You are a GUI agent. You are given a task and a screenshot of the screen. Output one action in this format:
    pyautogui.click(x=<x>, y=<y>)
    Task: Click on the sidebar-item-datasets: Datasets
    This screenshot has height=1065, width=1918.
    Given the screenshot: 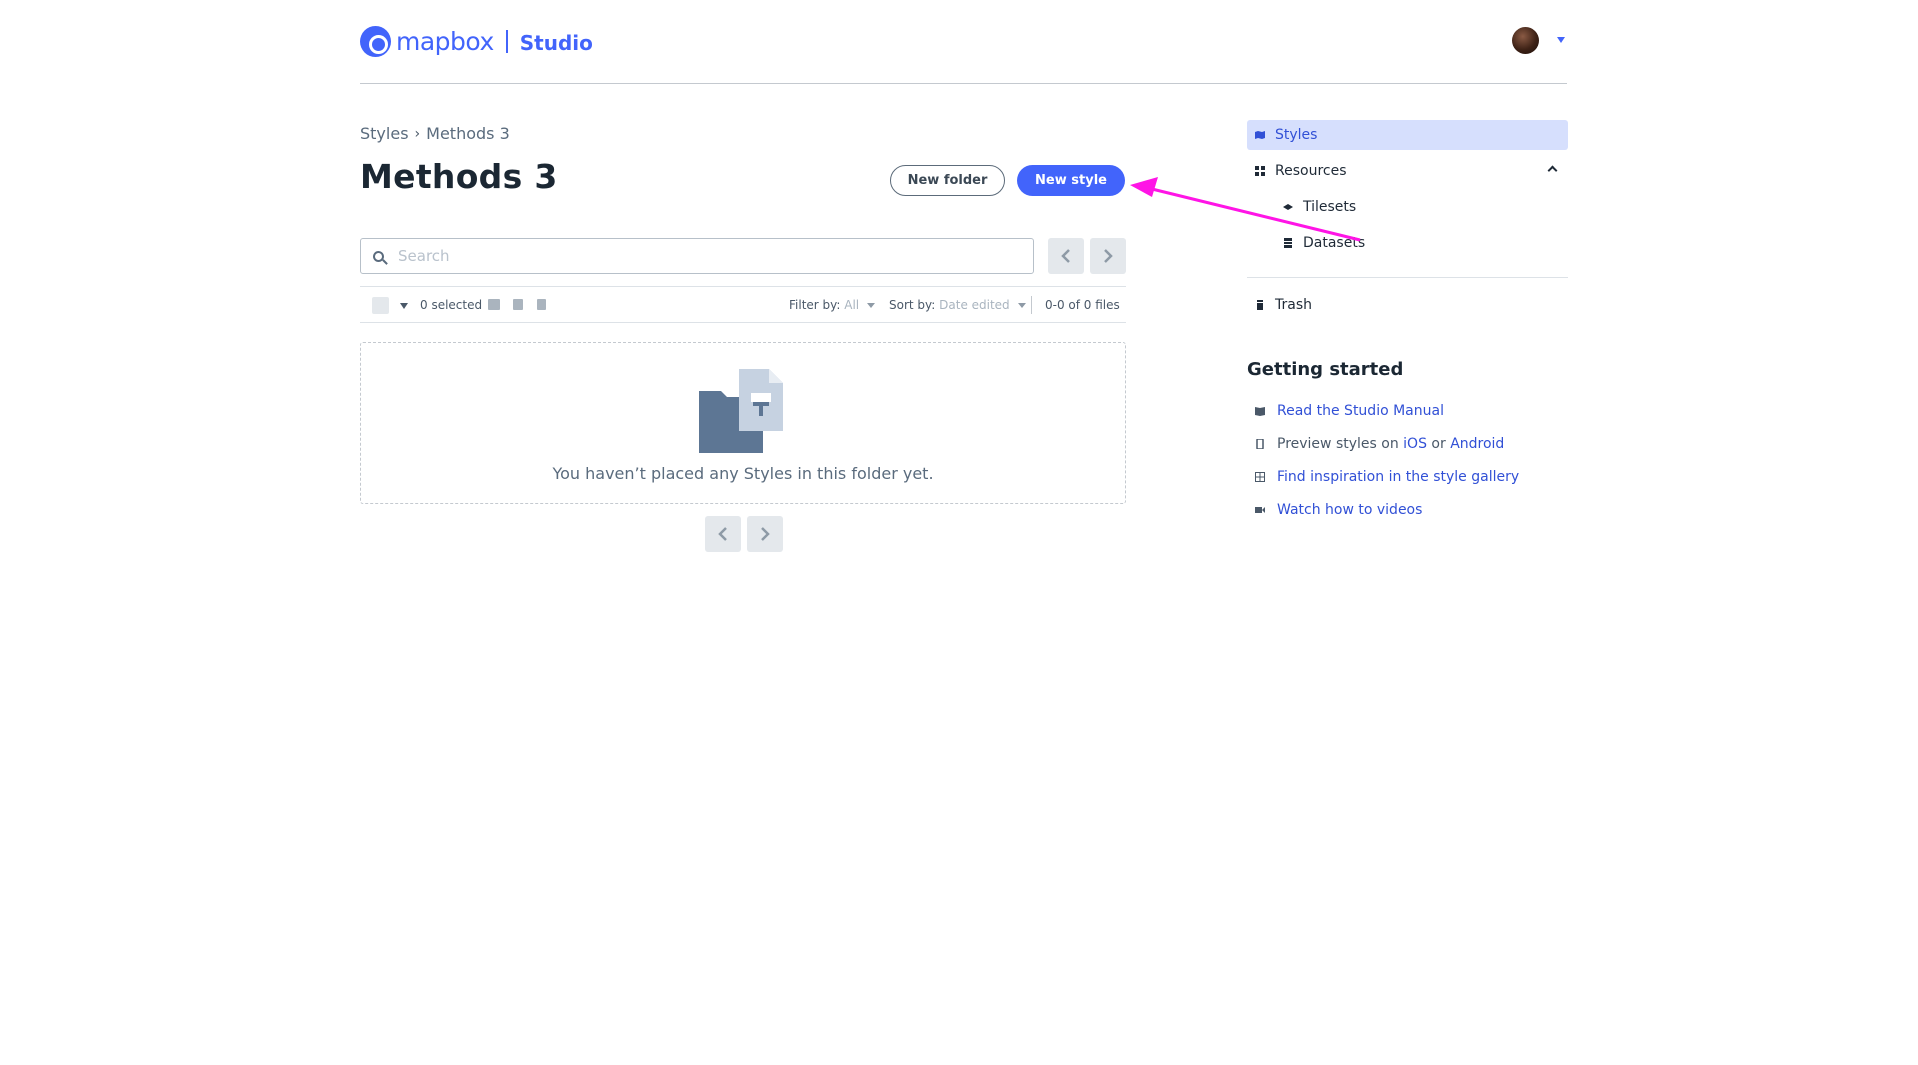 What is the action you would take?
    pyautogui.click(x=1407, y=243)
    